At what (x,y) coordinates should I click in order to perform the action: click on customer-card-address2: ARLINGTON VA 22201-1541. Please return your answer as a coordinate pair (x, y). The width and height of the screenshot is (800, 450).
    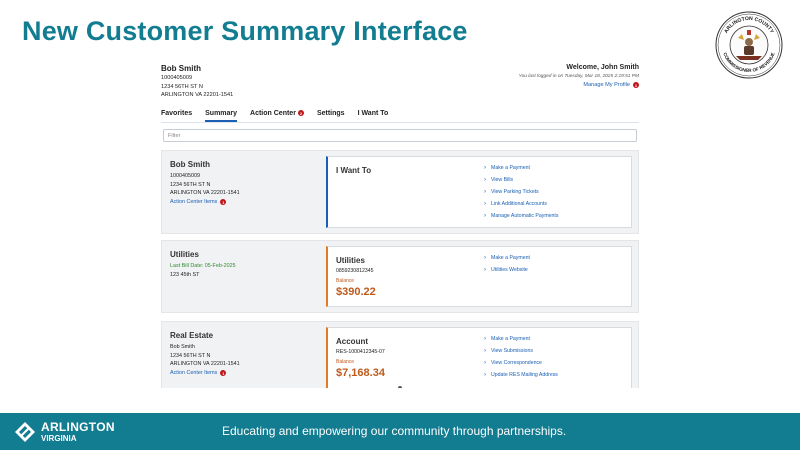
    Looking at the image, I should click on (205, 193).